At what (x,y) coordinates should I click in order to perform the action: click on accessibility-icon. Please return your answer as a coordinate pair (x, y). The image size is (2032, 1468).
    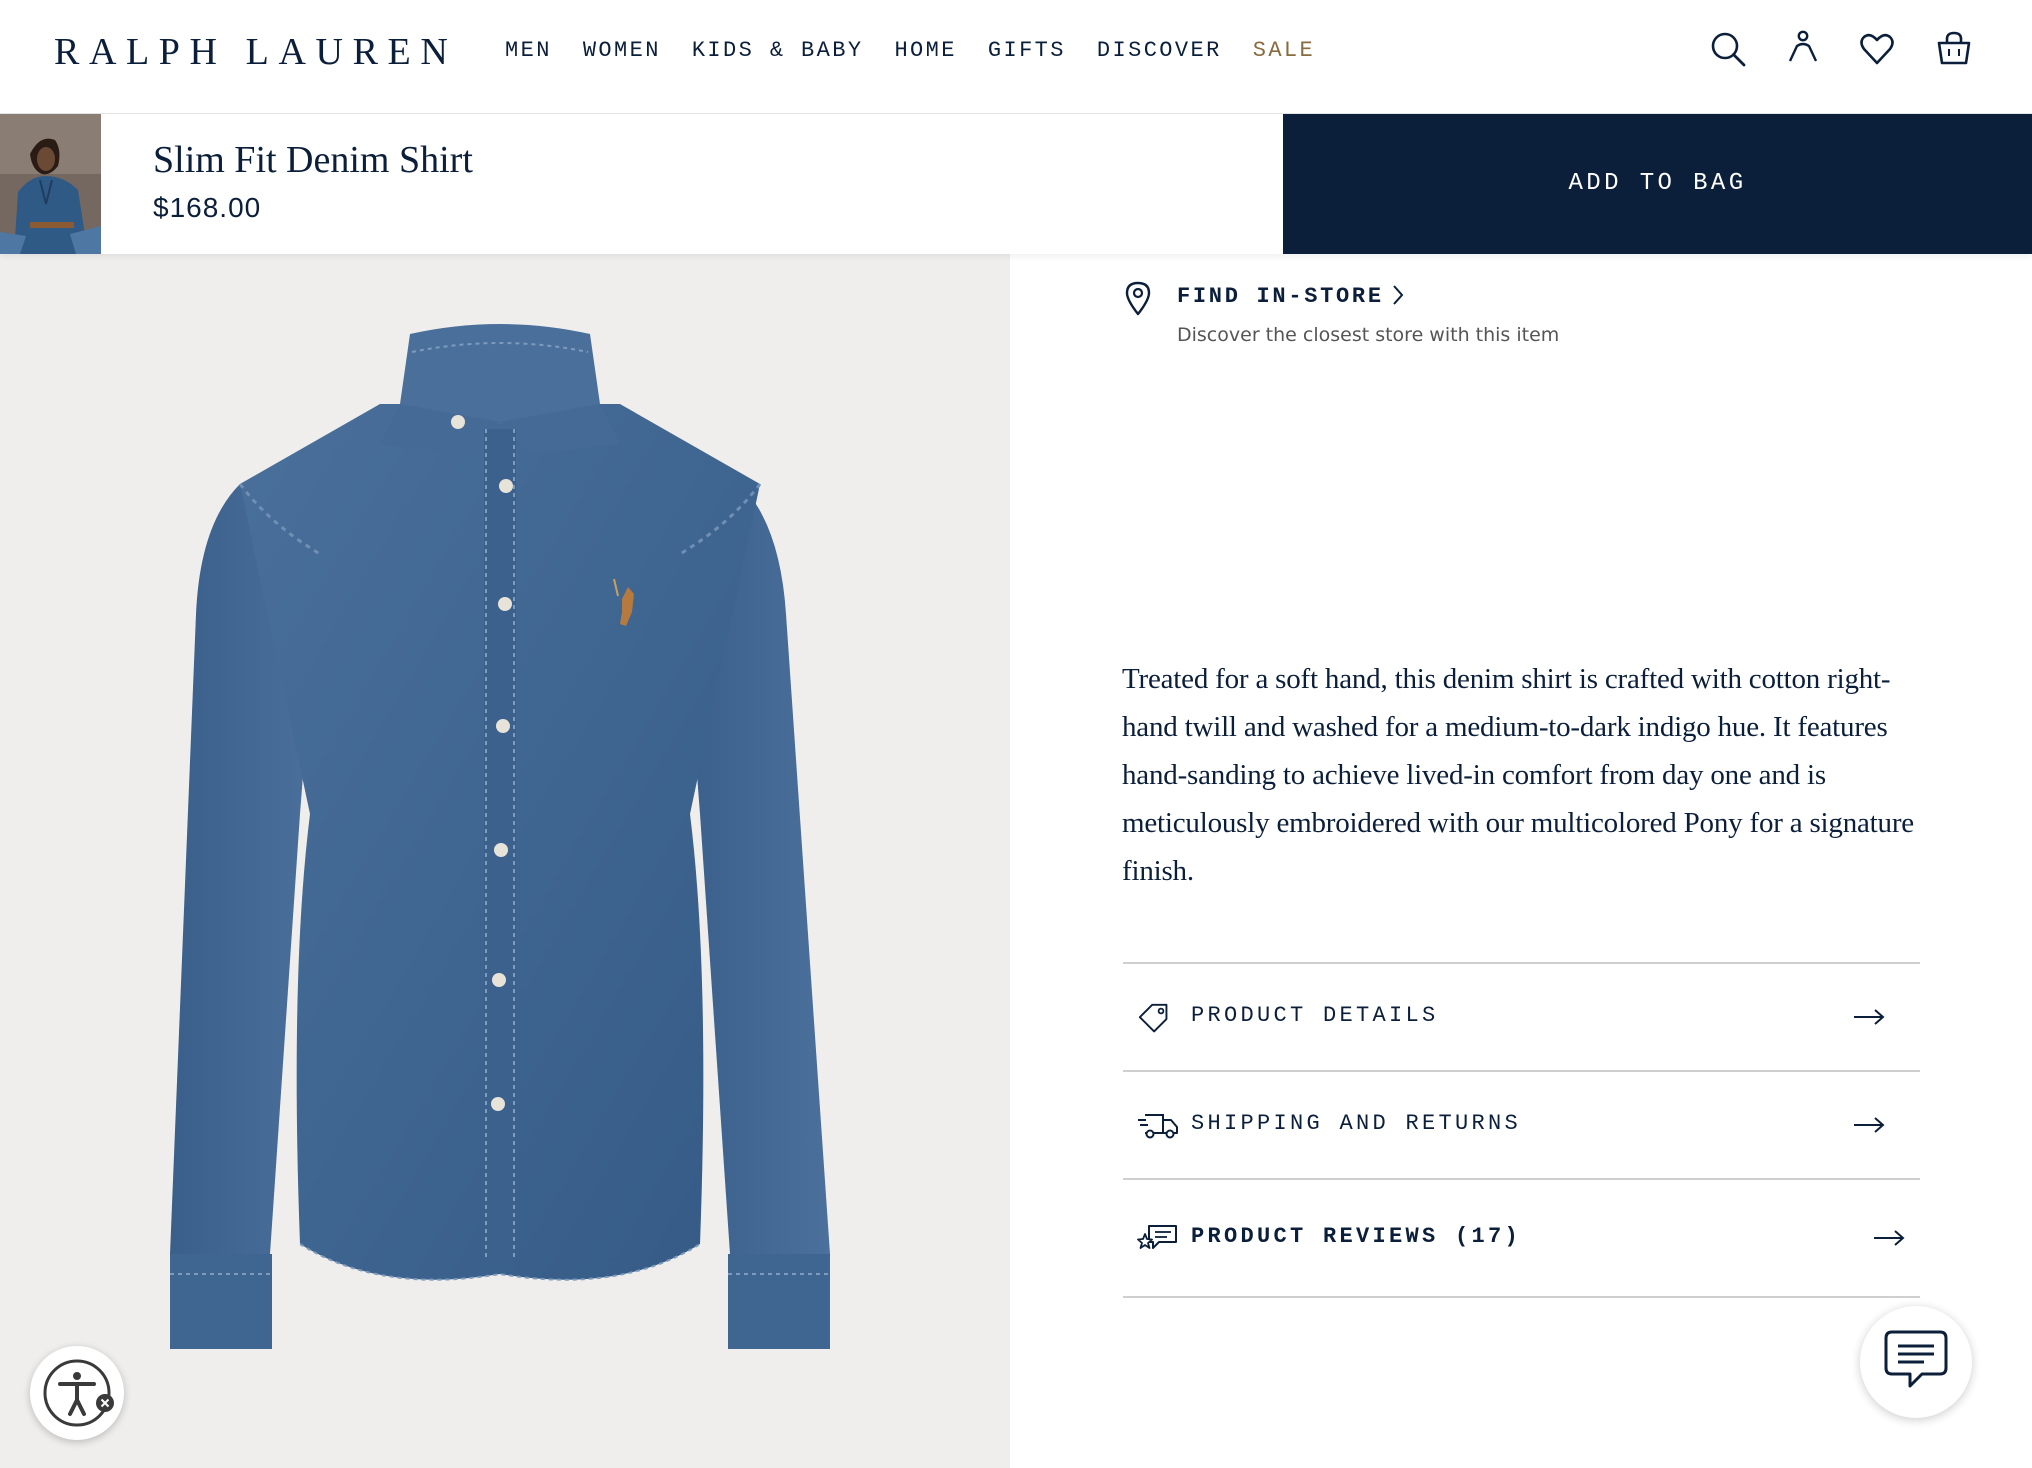
    Looking at the image, I should click on (78, 1393).